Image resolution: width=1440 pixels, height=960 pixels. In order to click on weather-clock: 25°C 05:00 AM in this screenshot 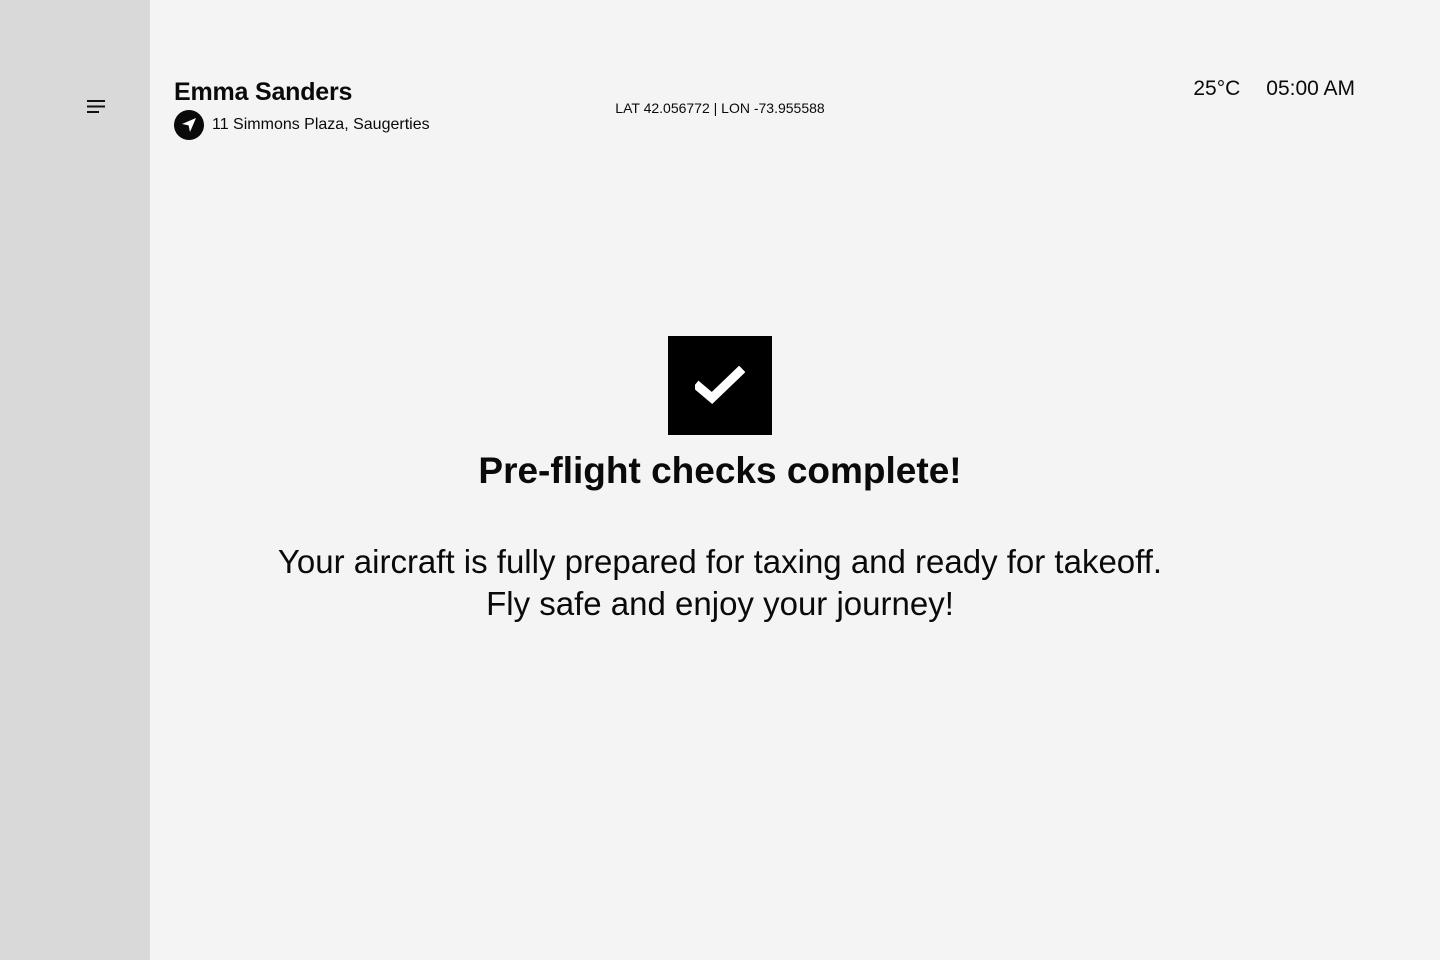, I will do `click(1274, 89)`.